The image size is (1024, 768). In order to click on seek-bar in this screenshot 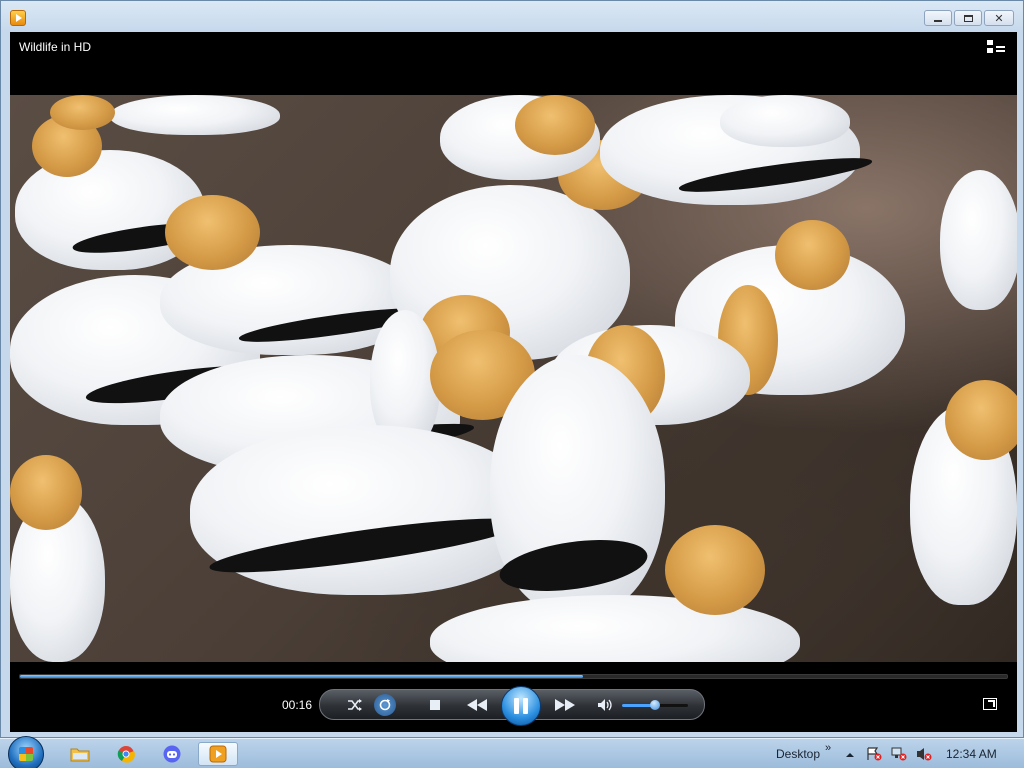, I will do `click(513, 676)`.